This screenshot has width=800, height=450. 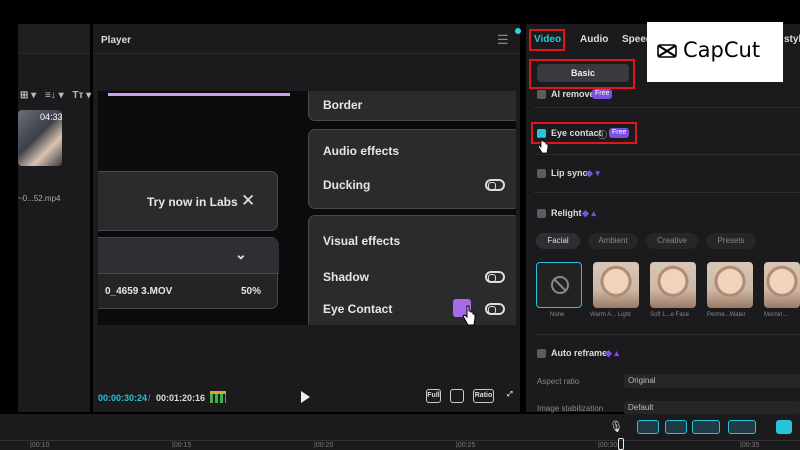 I want to click on menu-icon: ☰, so click(x=503, y=40).